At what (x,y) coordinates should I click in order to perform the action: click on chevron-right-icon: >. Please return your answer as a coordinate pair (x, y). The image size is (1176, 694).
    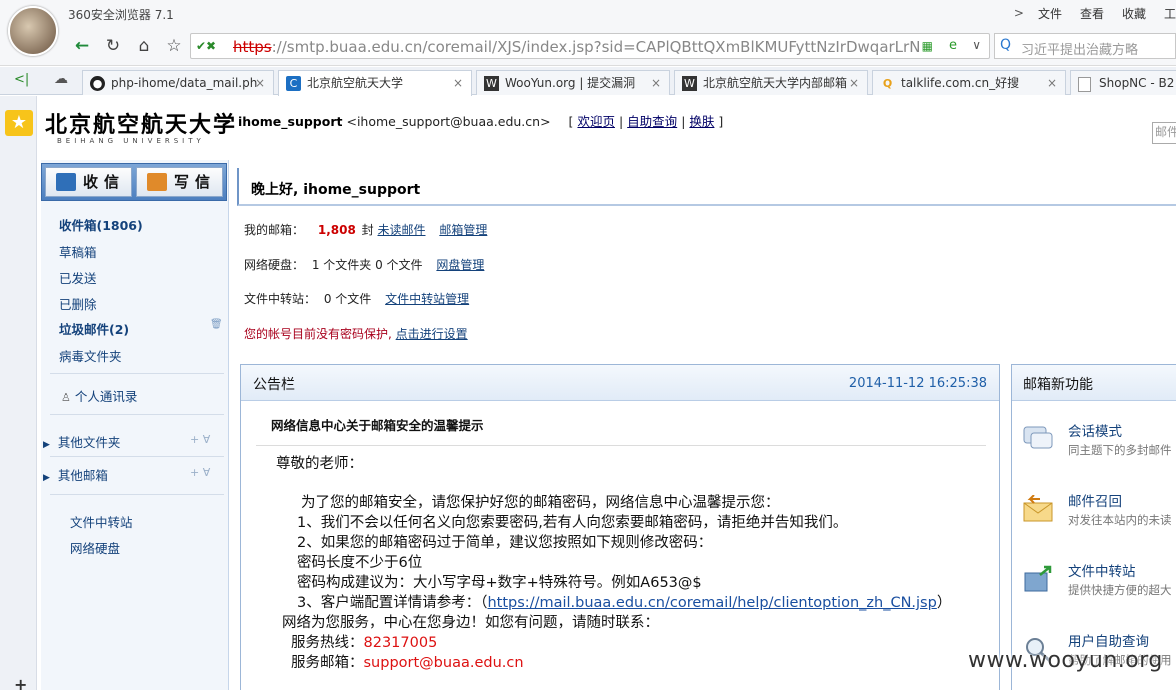
    Looking at the image, I should click on (1019, 13).